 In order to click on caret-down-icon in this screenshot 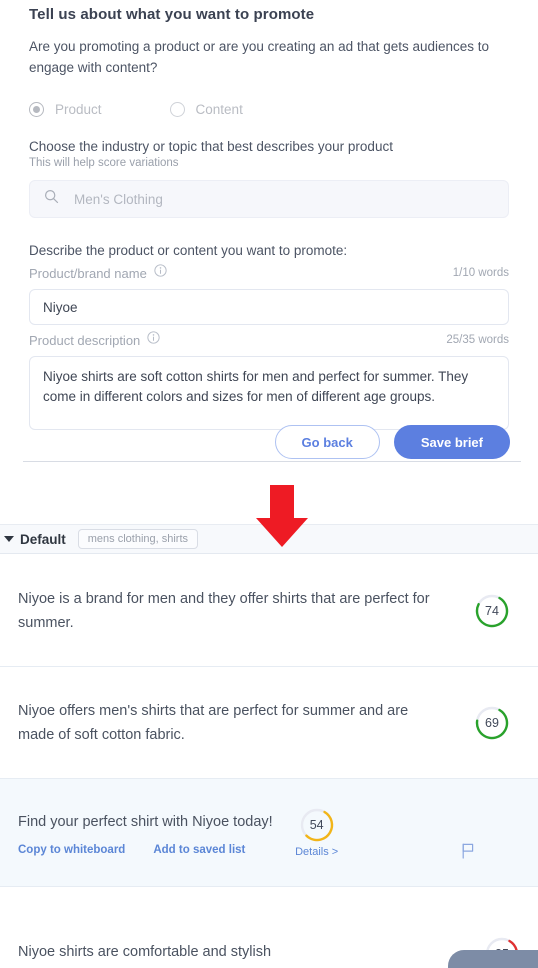, I will do `click(9, 539)`.